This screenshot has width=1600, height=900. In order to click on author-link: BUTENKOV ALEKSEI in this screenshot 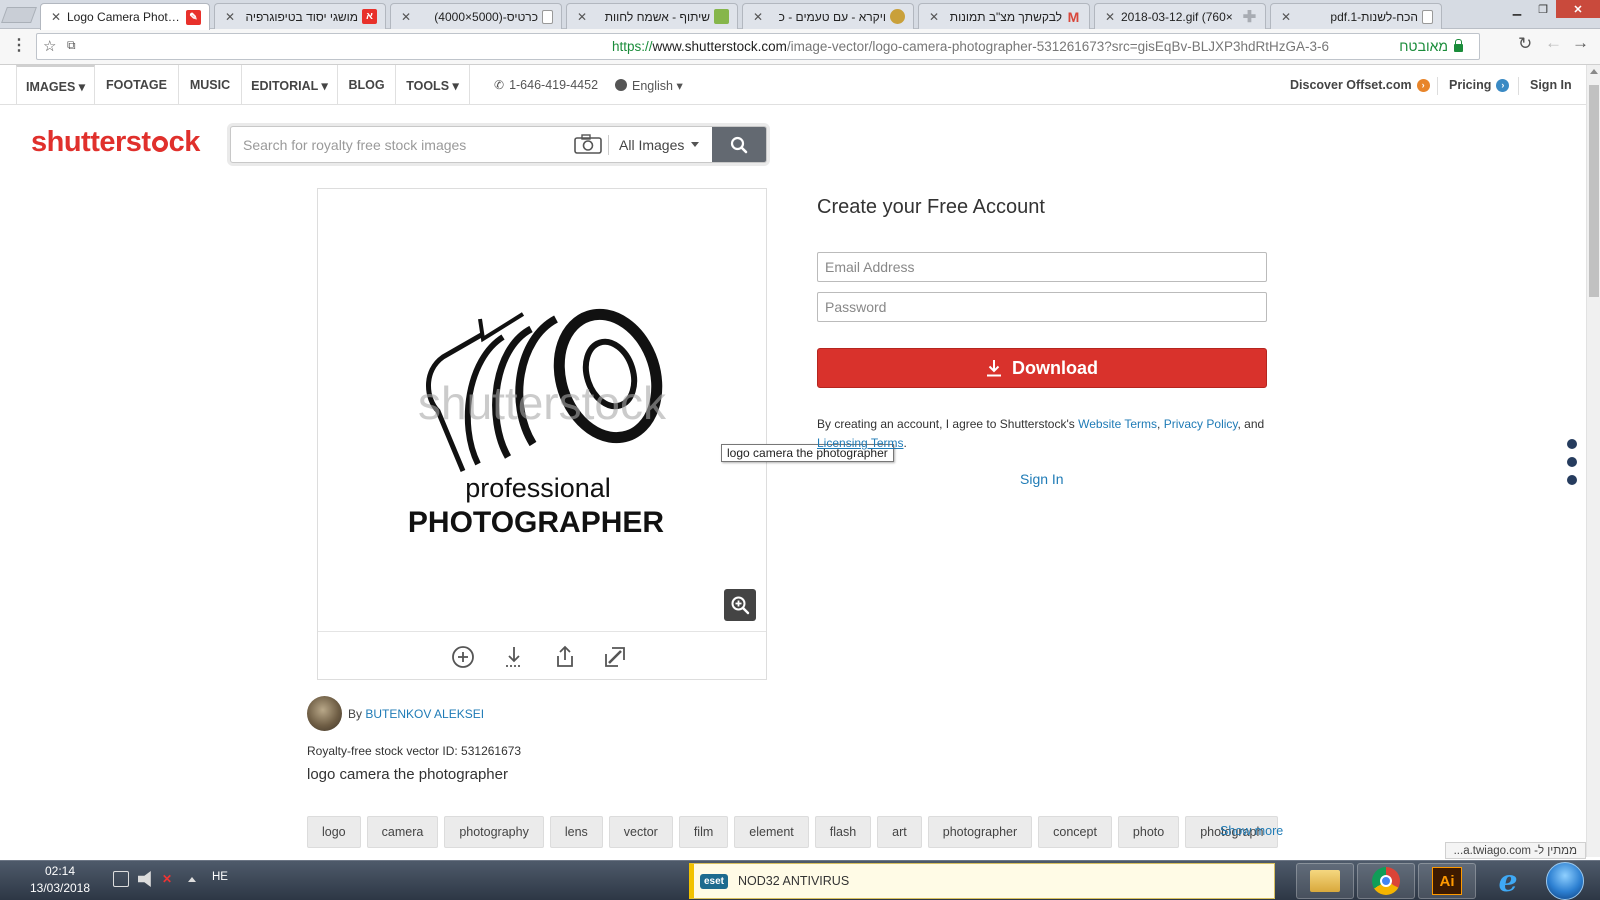, I will do `click(424, 714)`.